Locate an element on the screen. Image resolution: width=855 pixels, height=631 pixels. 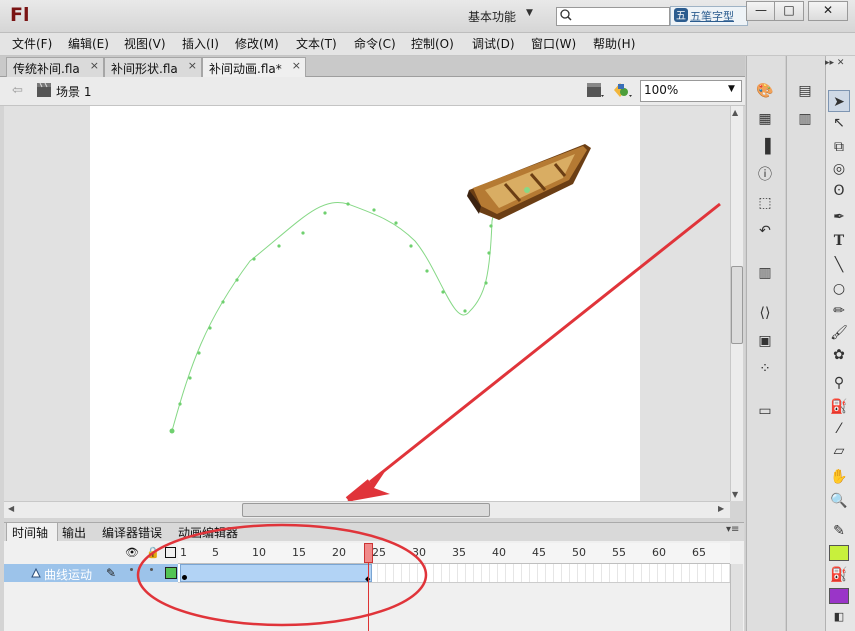
maximize-icon: □ is located at coordinates (789, 10).